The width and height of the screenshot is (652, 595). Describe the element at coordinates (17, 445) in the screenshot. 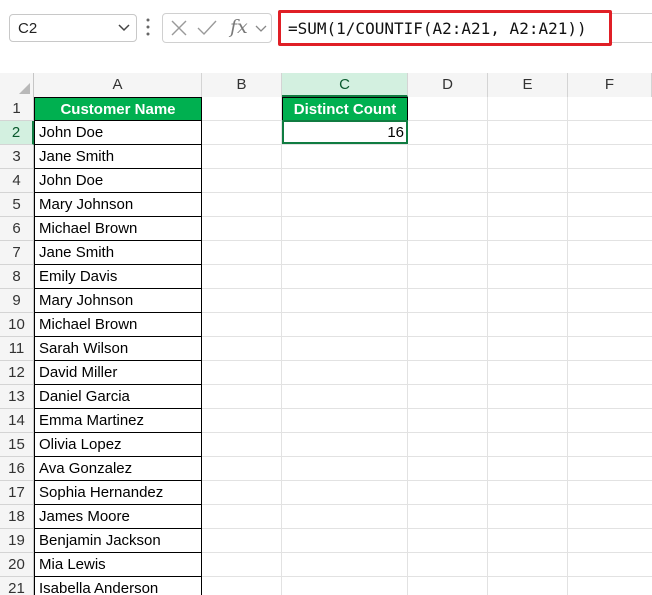

I see `row-header-15: 15` at that location.